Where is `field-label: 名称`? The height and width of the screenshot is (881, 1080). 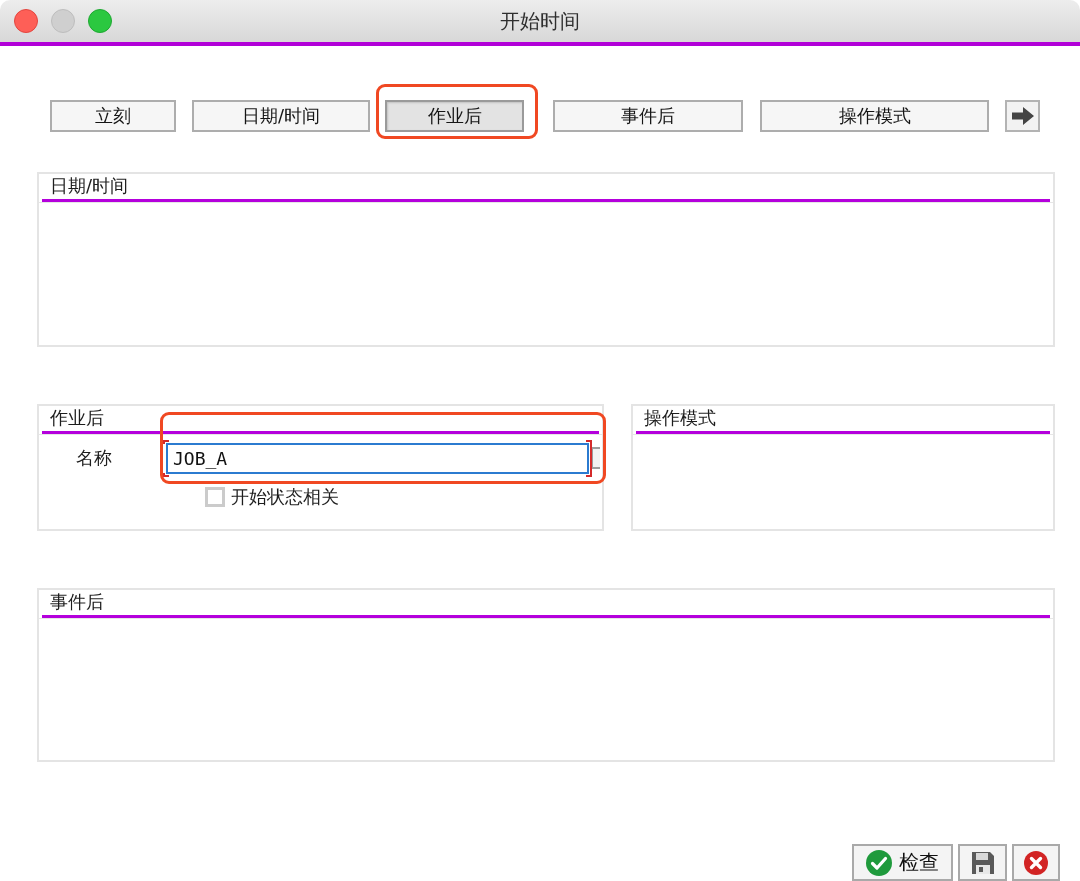 field-label: 名称 is located at coordinates (94, 458).